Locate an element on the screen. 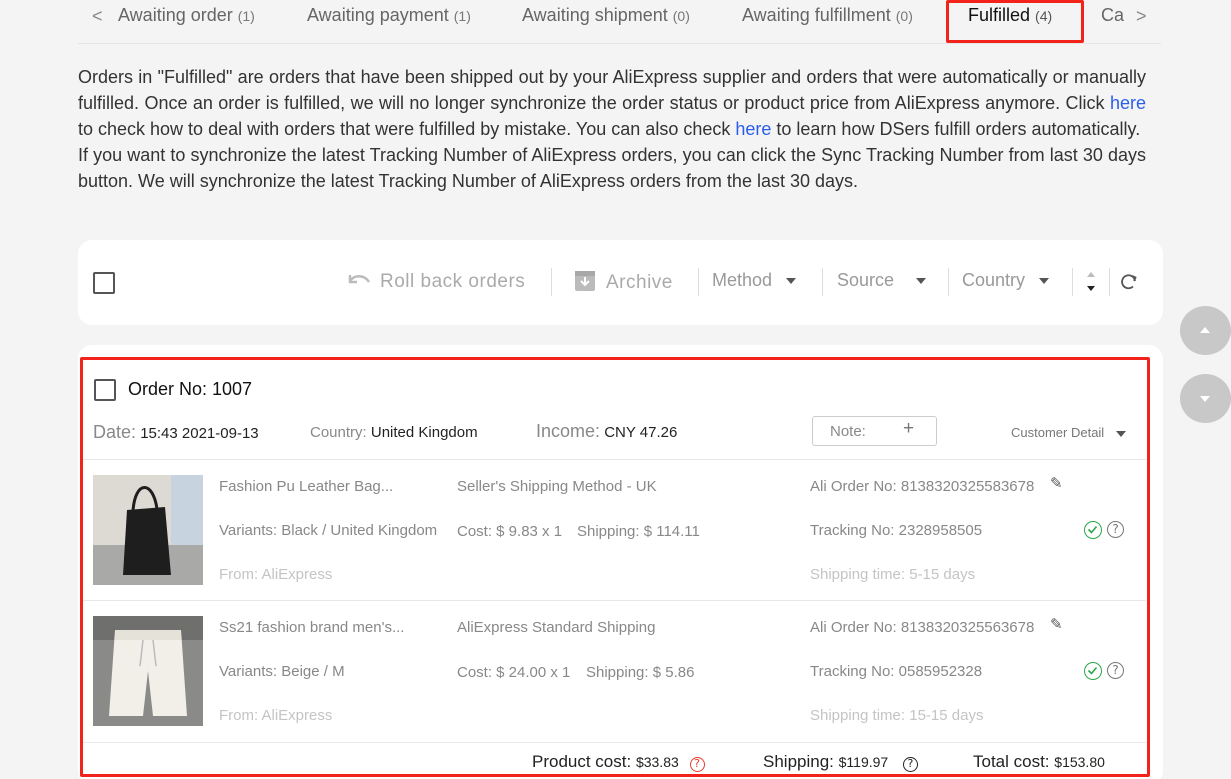 Image resolution: width=1231 pixels, height=779 pixels. tabs-prev-icon: < is located at coordinates (97, 16).